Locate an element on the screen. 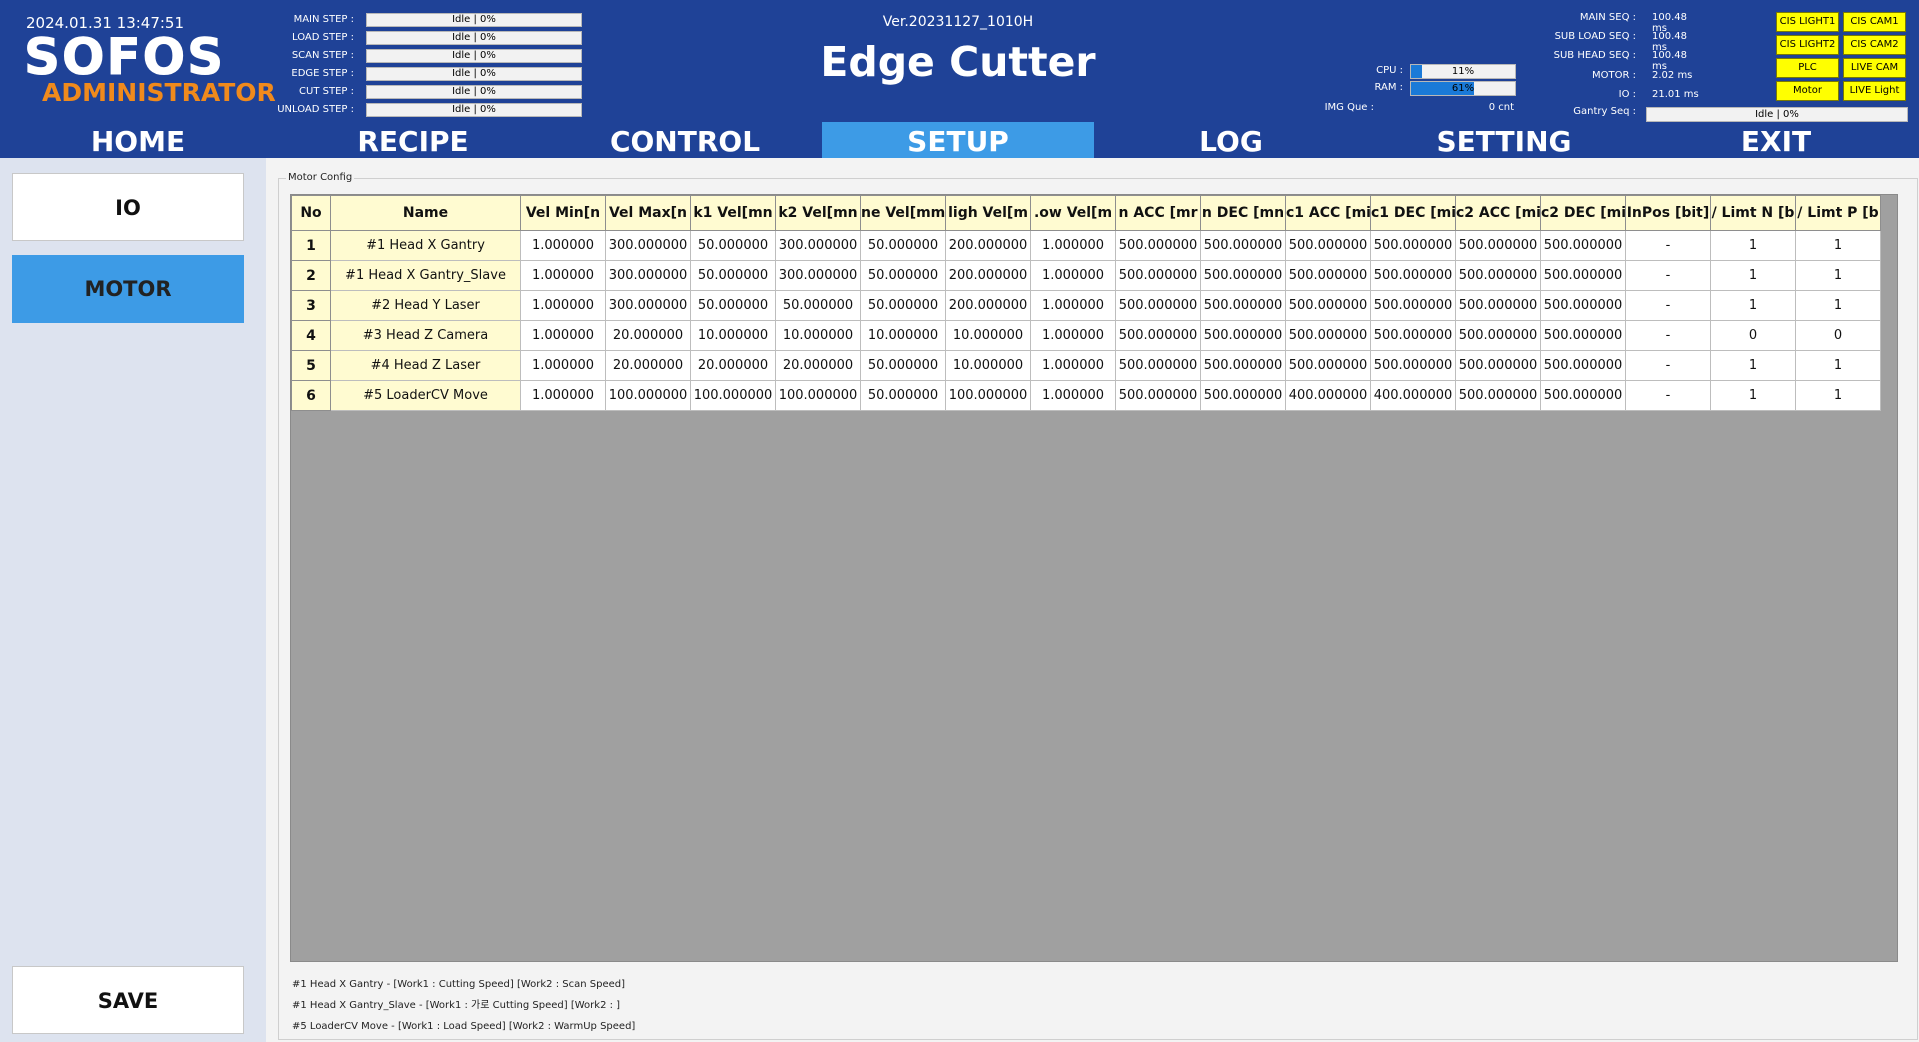 Image resolution: width=1919 pixels, height=1042 pixels. table-cell: 100.000000 is located at coordinates (818, 395).